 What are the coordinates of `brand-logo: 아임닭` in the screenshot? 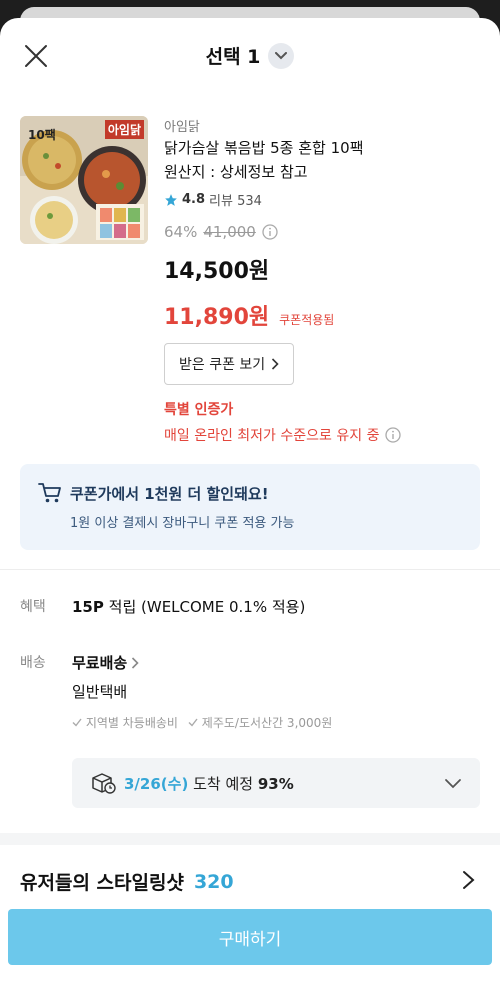 It's located at (124, 129).